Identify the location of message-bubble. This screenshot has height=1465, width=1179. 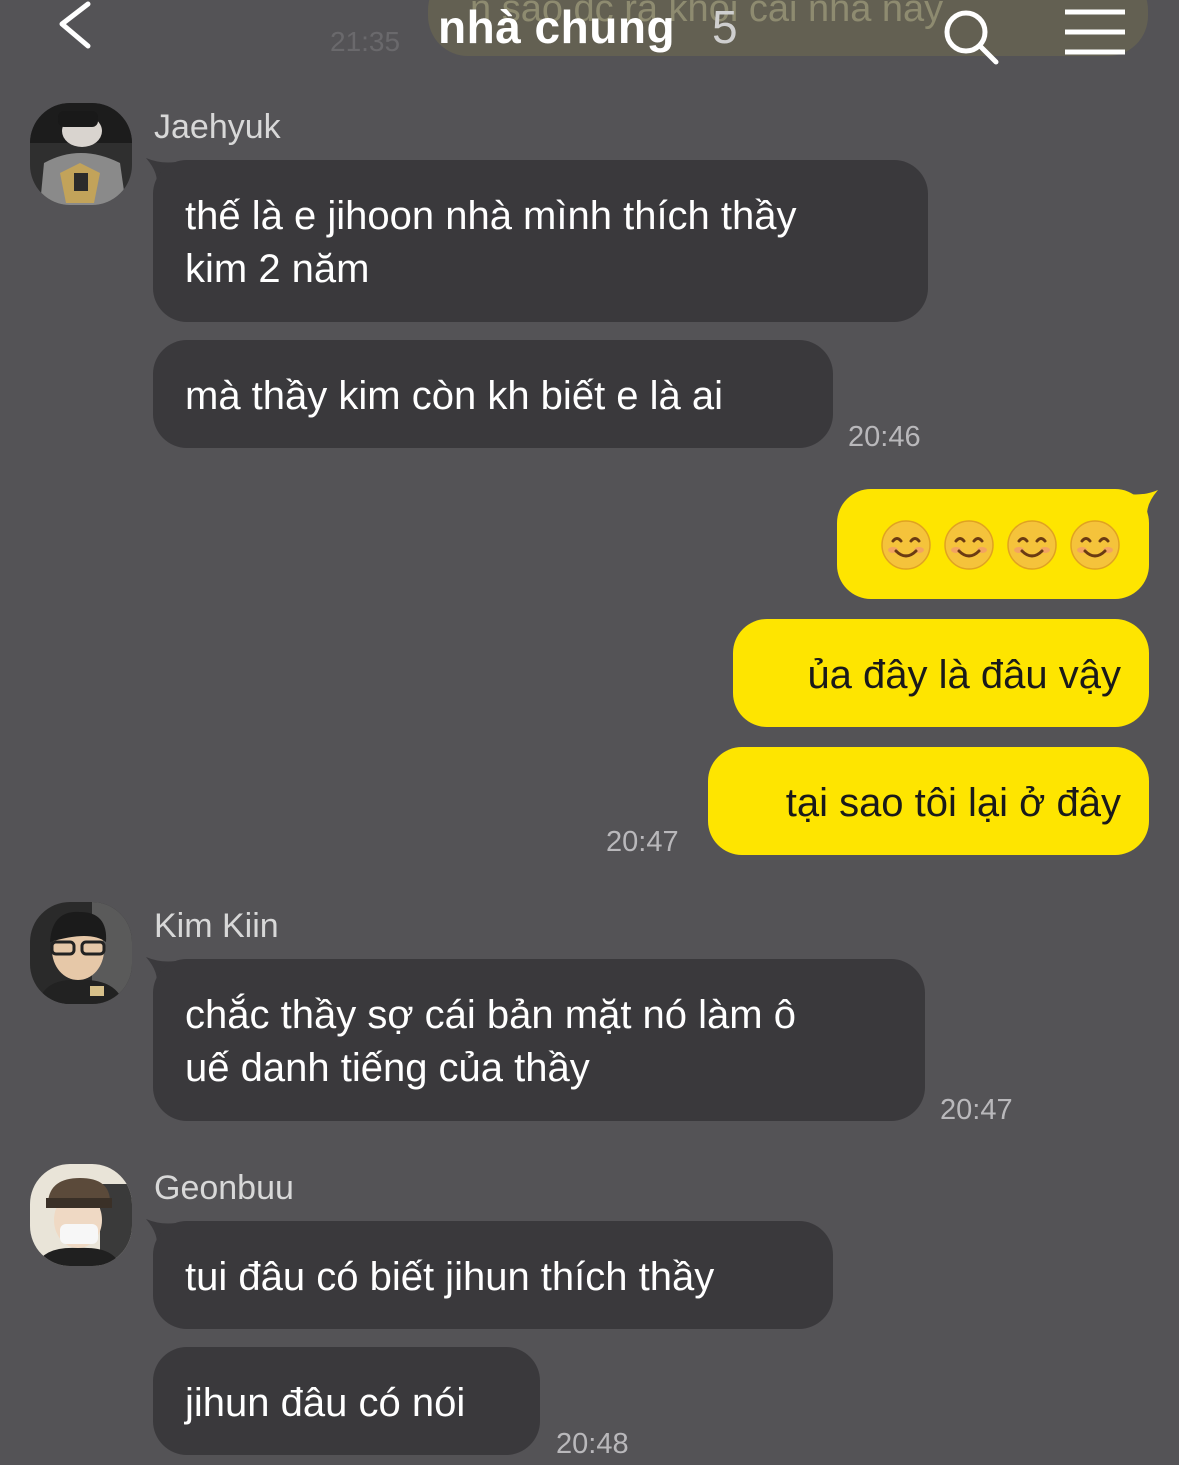
(993, 544).